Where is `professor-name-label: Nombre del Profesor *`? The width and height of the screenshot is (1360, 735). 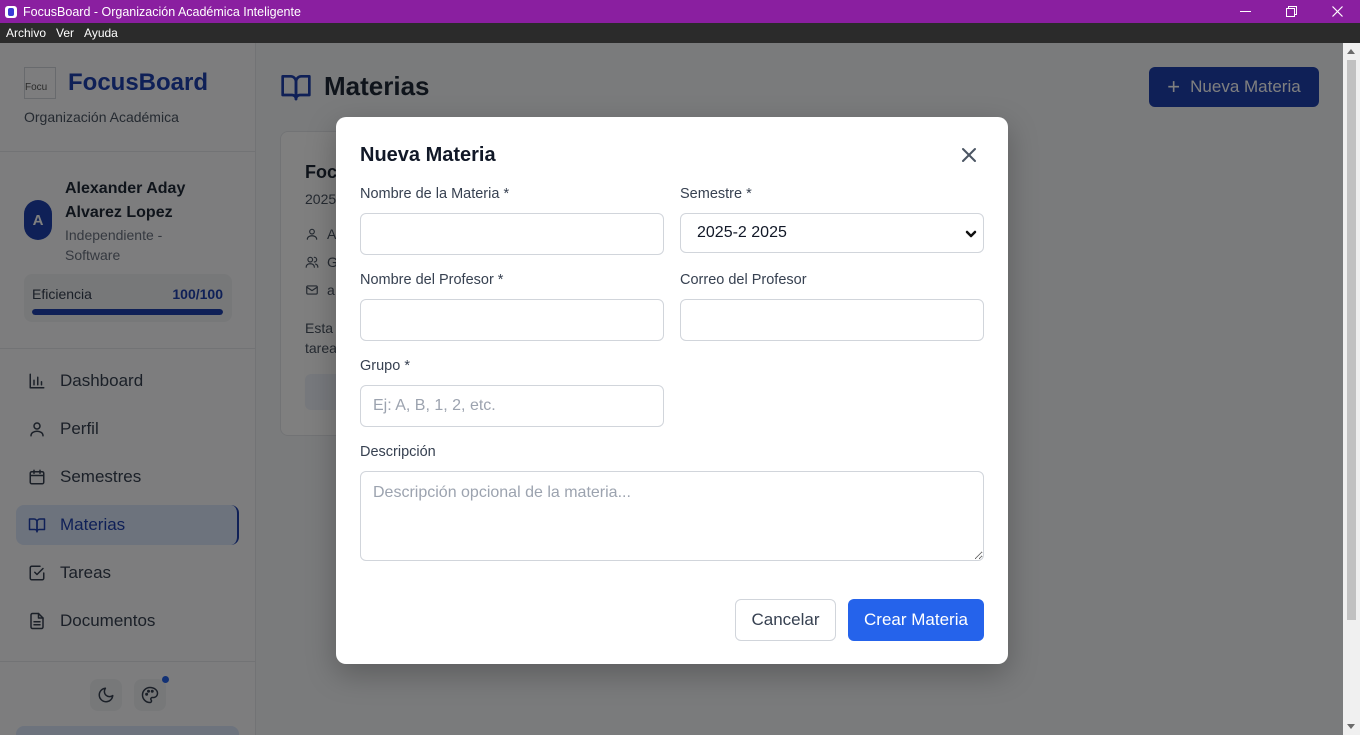
professor-name-label: Nombre del Profesor * is located at coordinates (432, 280).